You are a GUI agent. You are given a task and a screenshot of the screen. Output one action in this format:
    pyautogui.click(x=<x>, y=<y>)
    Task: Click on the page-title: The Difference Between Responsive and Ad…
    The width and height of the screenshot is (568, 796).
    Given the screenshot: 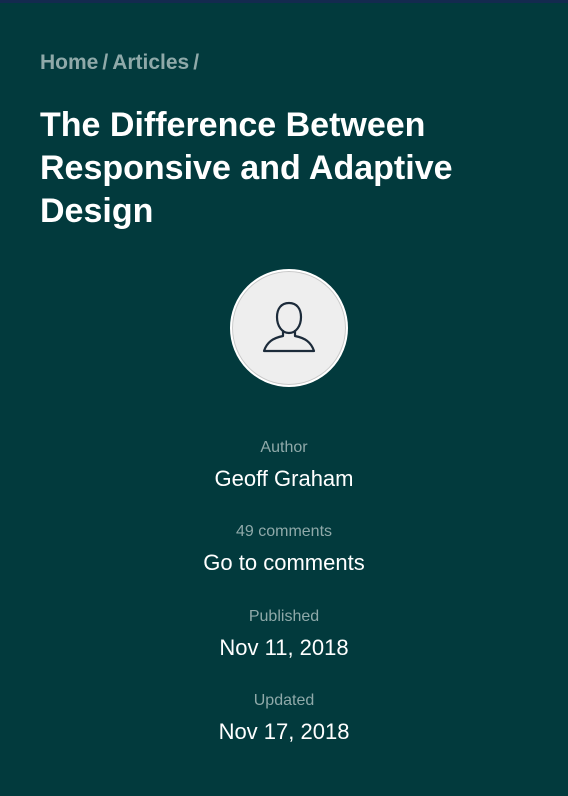 What is the action you would take?
    pyautogui.click(x=246, y=168)
    